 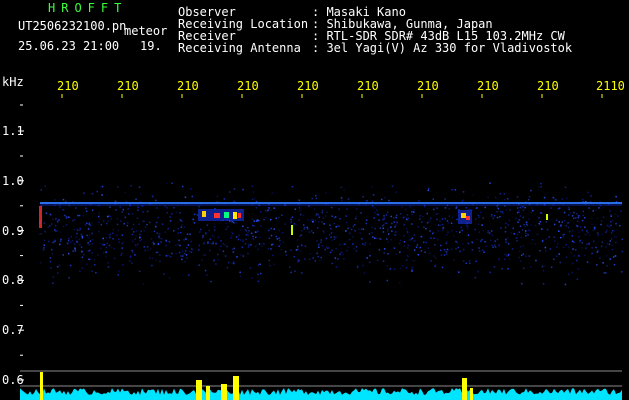 I want to click on y-tick-label: 1.1, so click(x=13, y=131).